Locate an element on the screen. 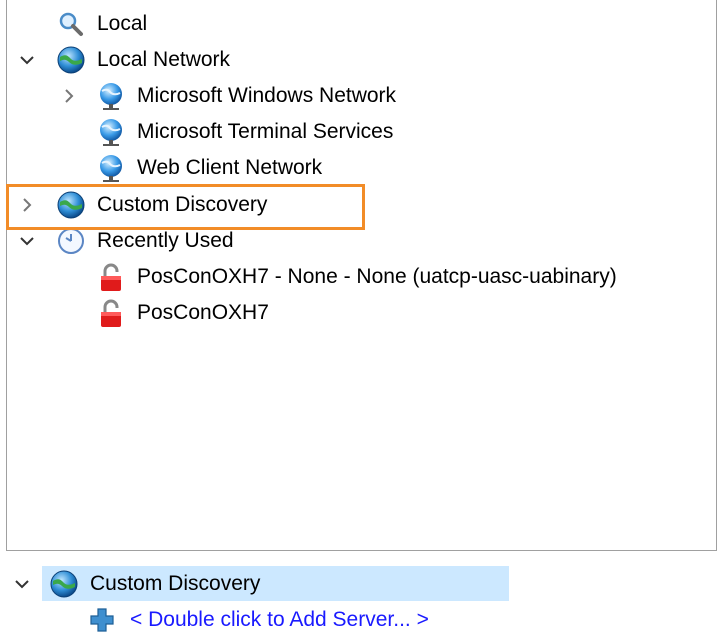  tree-item-local-network: Local Network is located at coordinates (142, 60).